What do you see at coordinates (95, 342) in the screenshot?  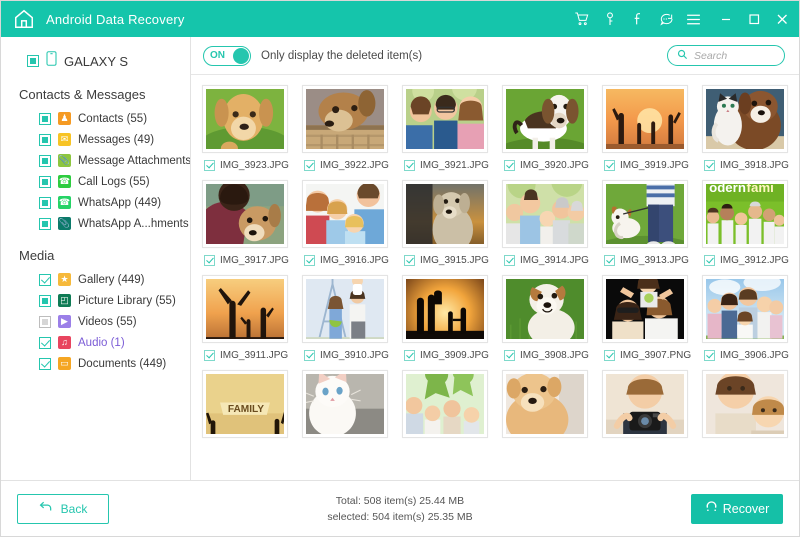 I see `sidebar-item-audio: ♫ Audio (1)` at bounding box center [95, 342].